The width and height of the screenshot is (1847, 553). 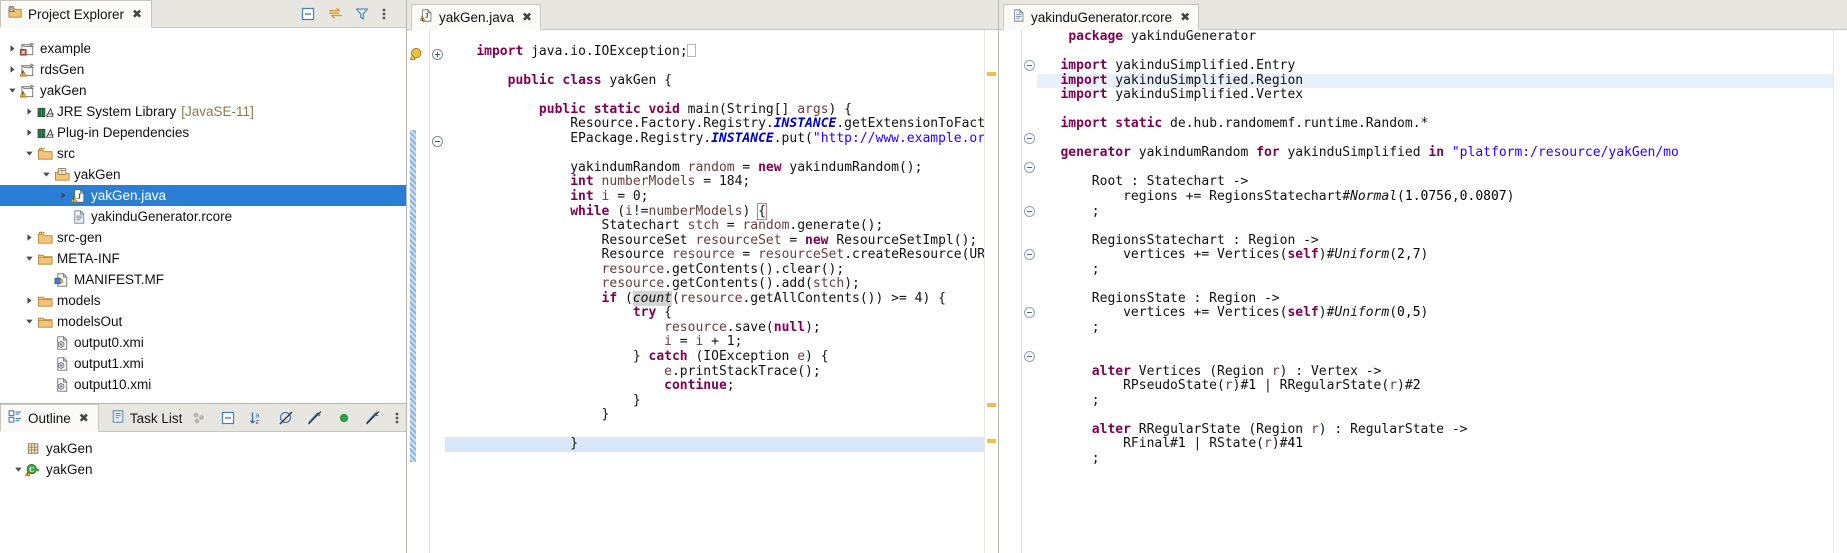 What do you see at coordinates (991, 74) in the screenshot?
I see `overview-warning-mark` at bounding box center [991, 74].